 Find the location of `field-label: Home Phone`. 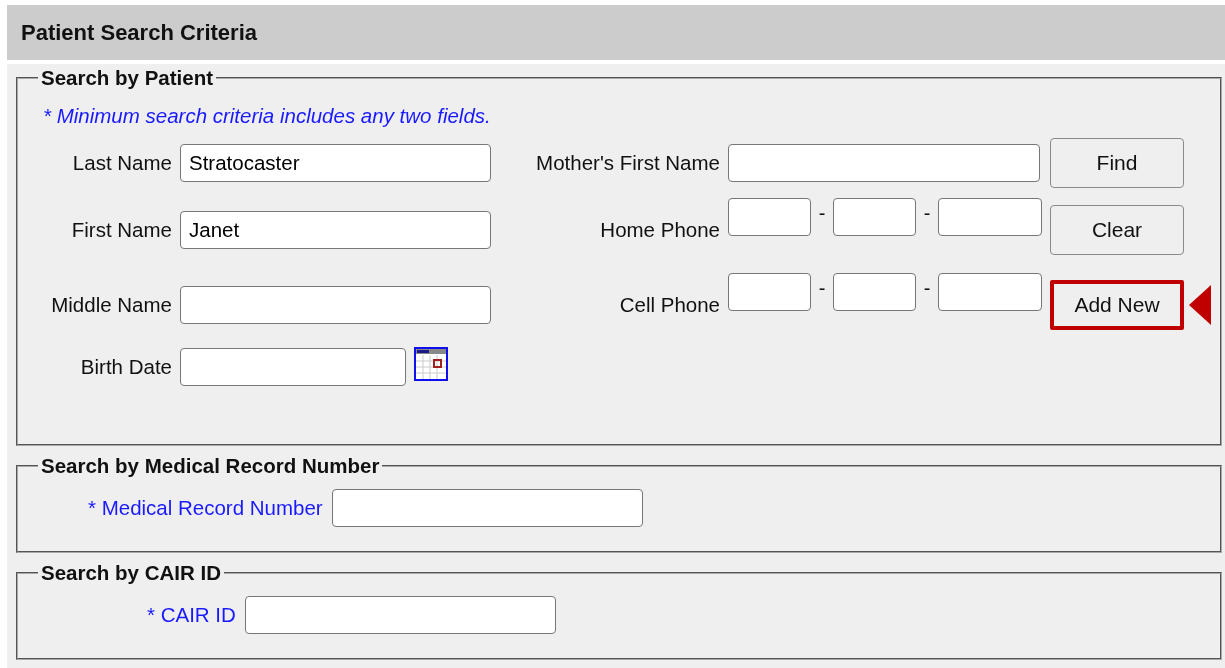

field-label: Home Phone is located at coordinates (660, 230).